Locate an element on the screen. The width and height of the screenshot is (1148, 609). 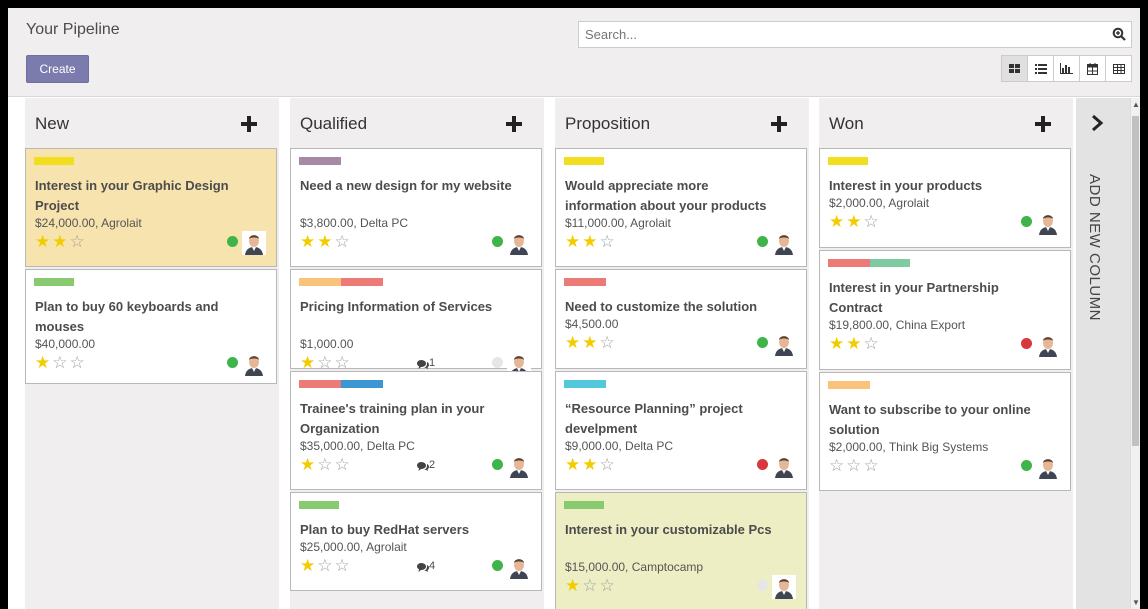
card-amount-partner: $40,000.00 is located at coordinates (65, 344).